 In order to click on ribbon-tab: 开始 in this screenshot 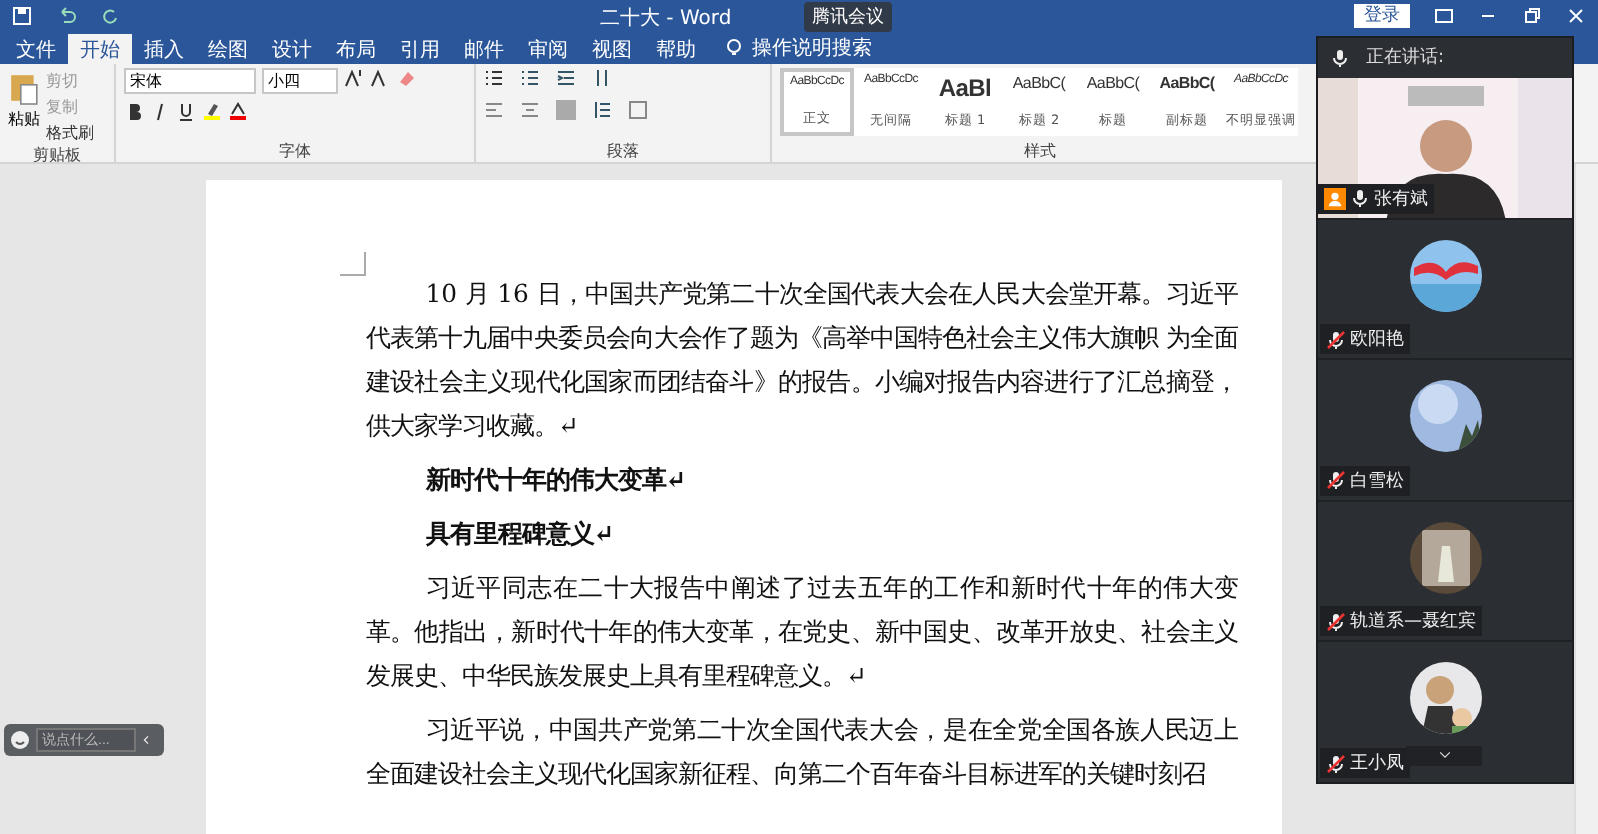, I will do `click(100, 49)`.